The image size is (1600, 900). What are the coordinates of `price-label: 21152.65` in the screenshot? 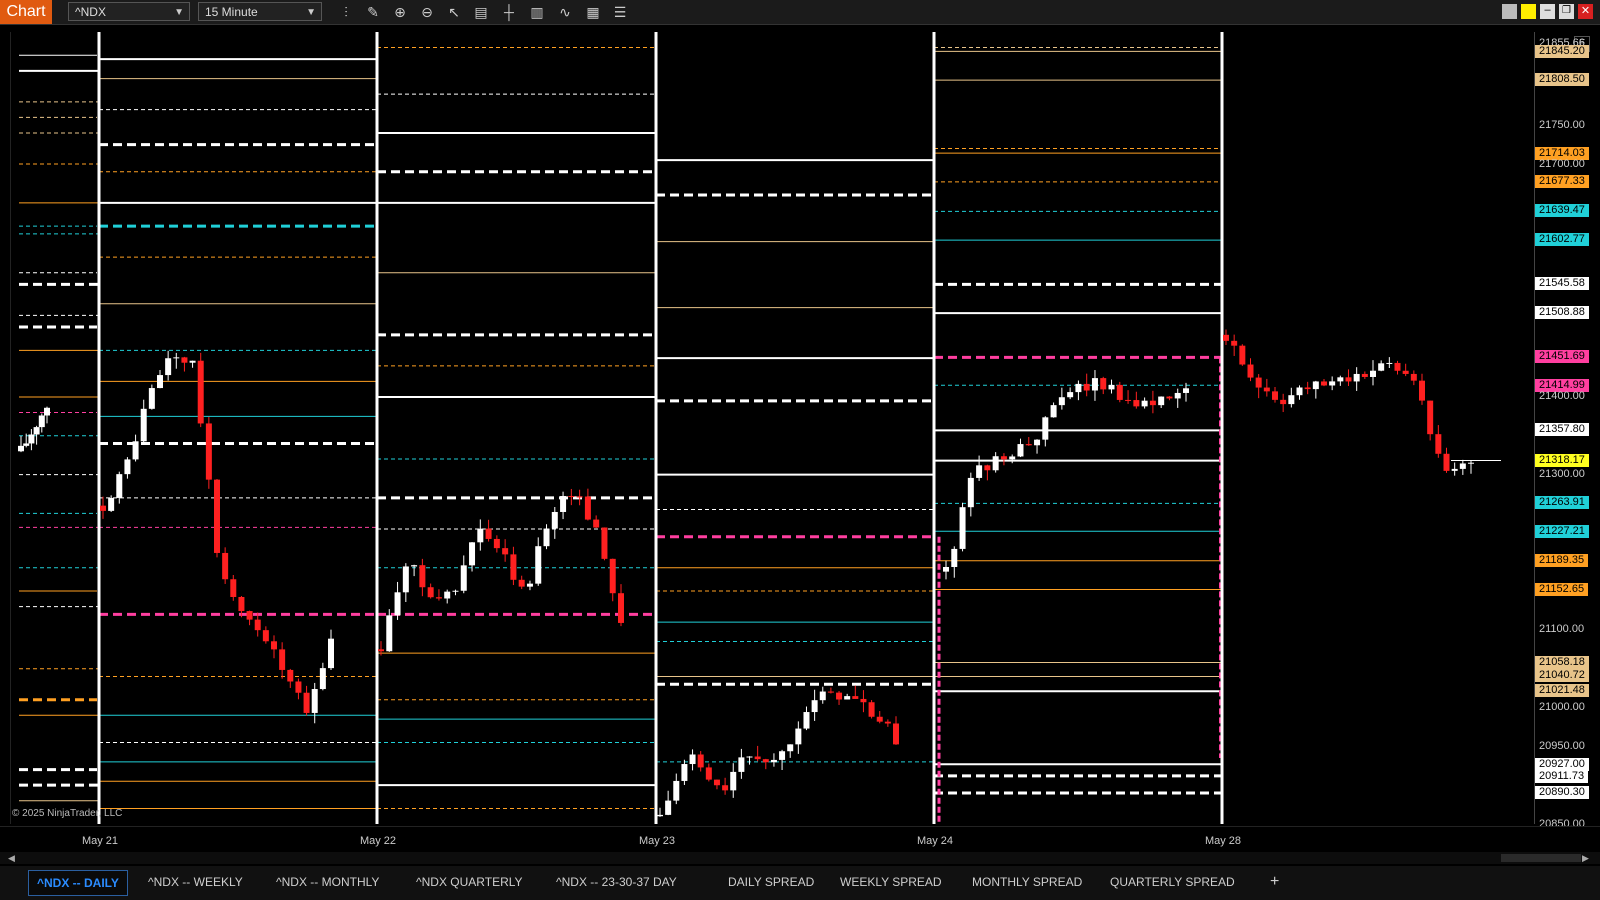 It's located at (1562, 589).